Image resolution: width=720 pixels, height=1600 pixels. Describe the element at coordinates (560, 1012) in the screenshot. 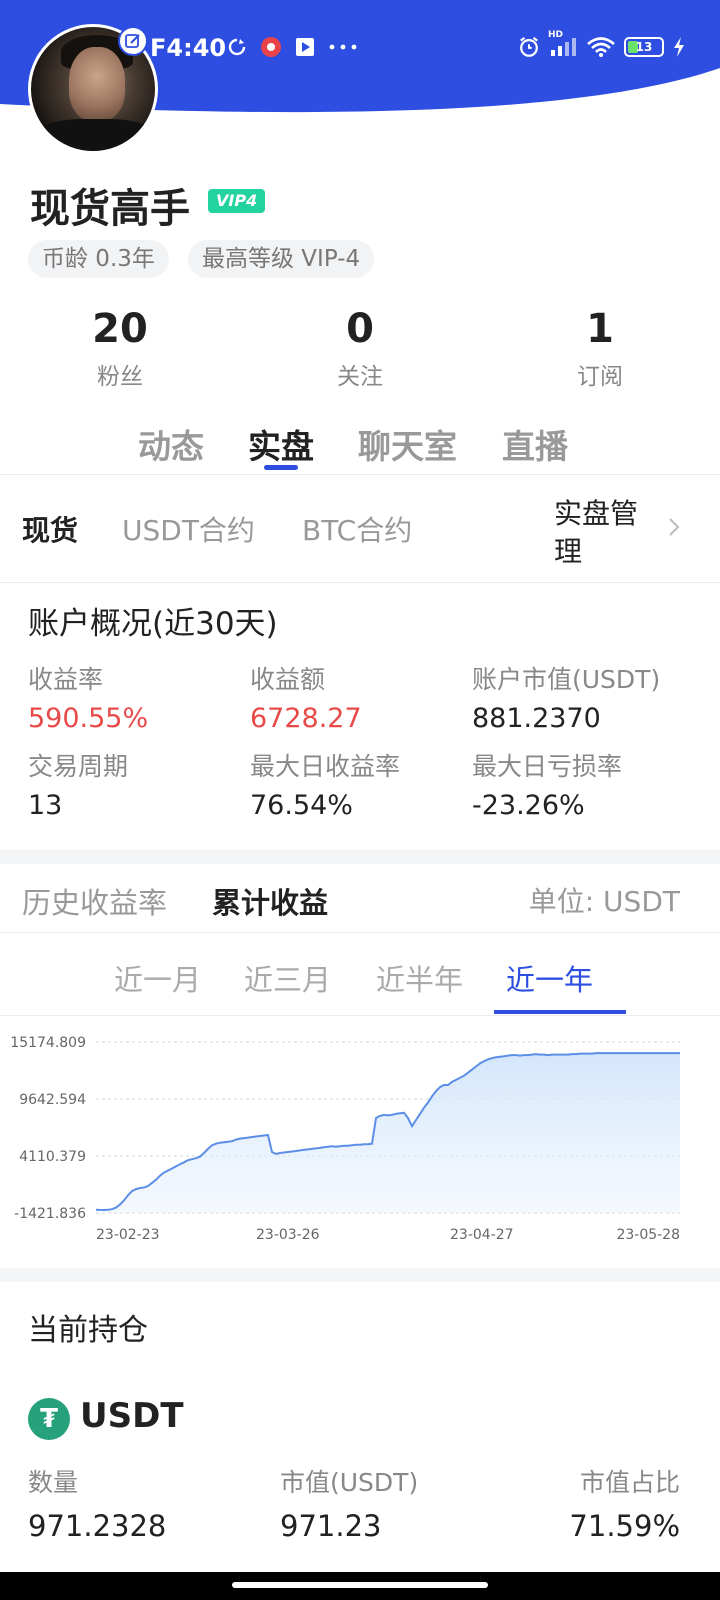

I see `active-range-indicator` at that location.